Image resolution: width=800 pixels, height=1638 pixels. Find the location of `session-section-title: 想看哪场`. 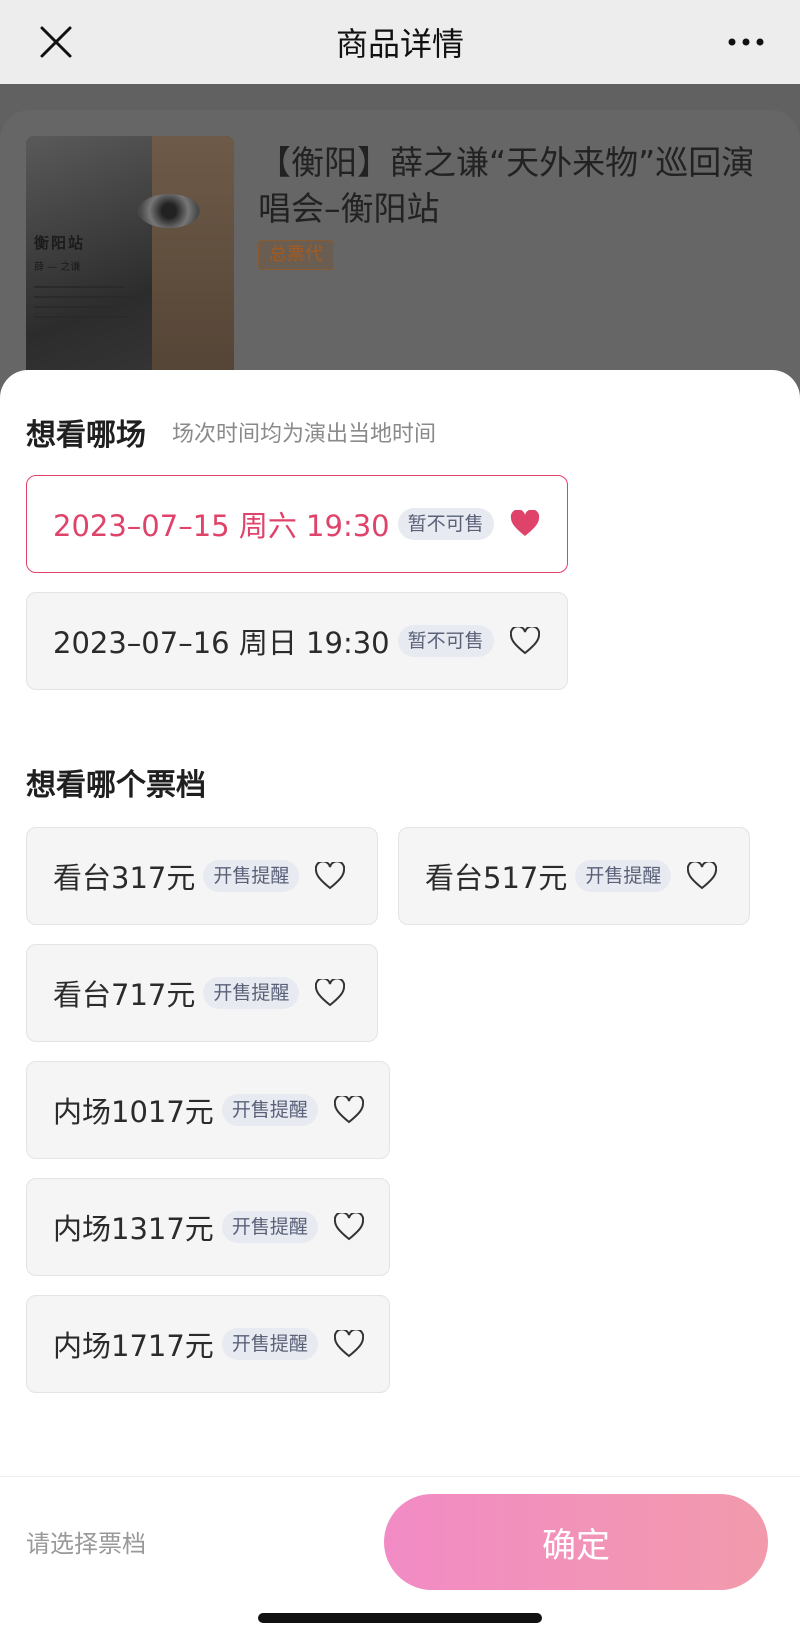

session-section-title: 想看哪场 is located at coordinates (86, 435).